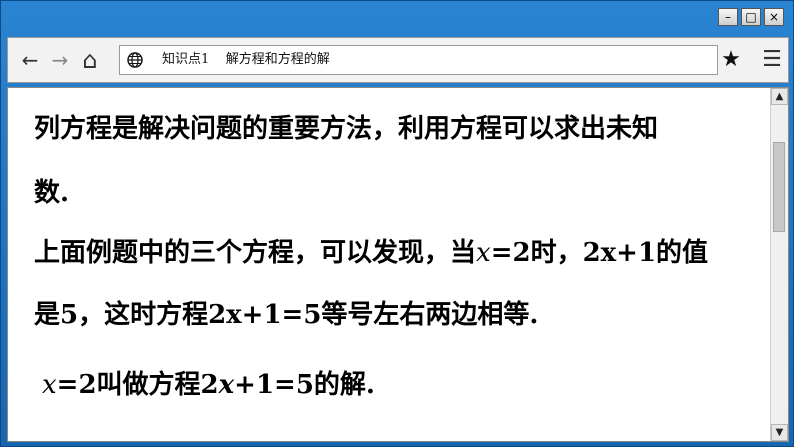 Image resolution: width=794 pixels, height=447 pixels. What do you see at coordinates (599, 253) in the screenshot?
I see `text-line-3-part-b: =2时，2x+1的值` at bounding box center [599, 253].